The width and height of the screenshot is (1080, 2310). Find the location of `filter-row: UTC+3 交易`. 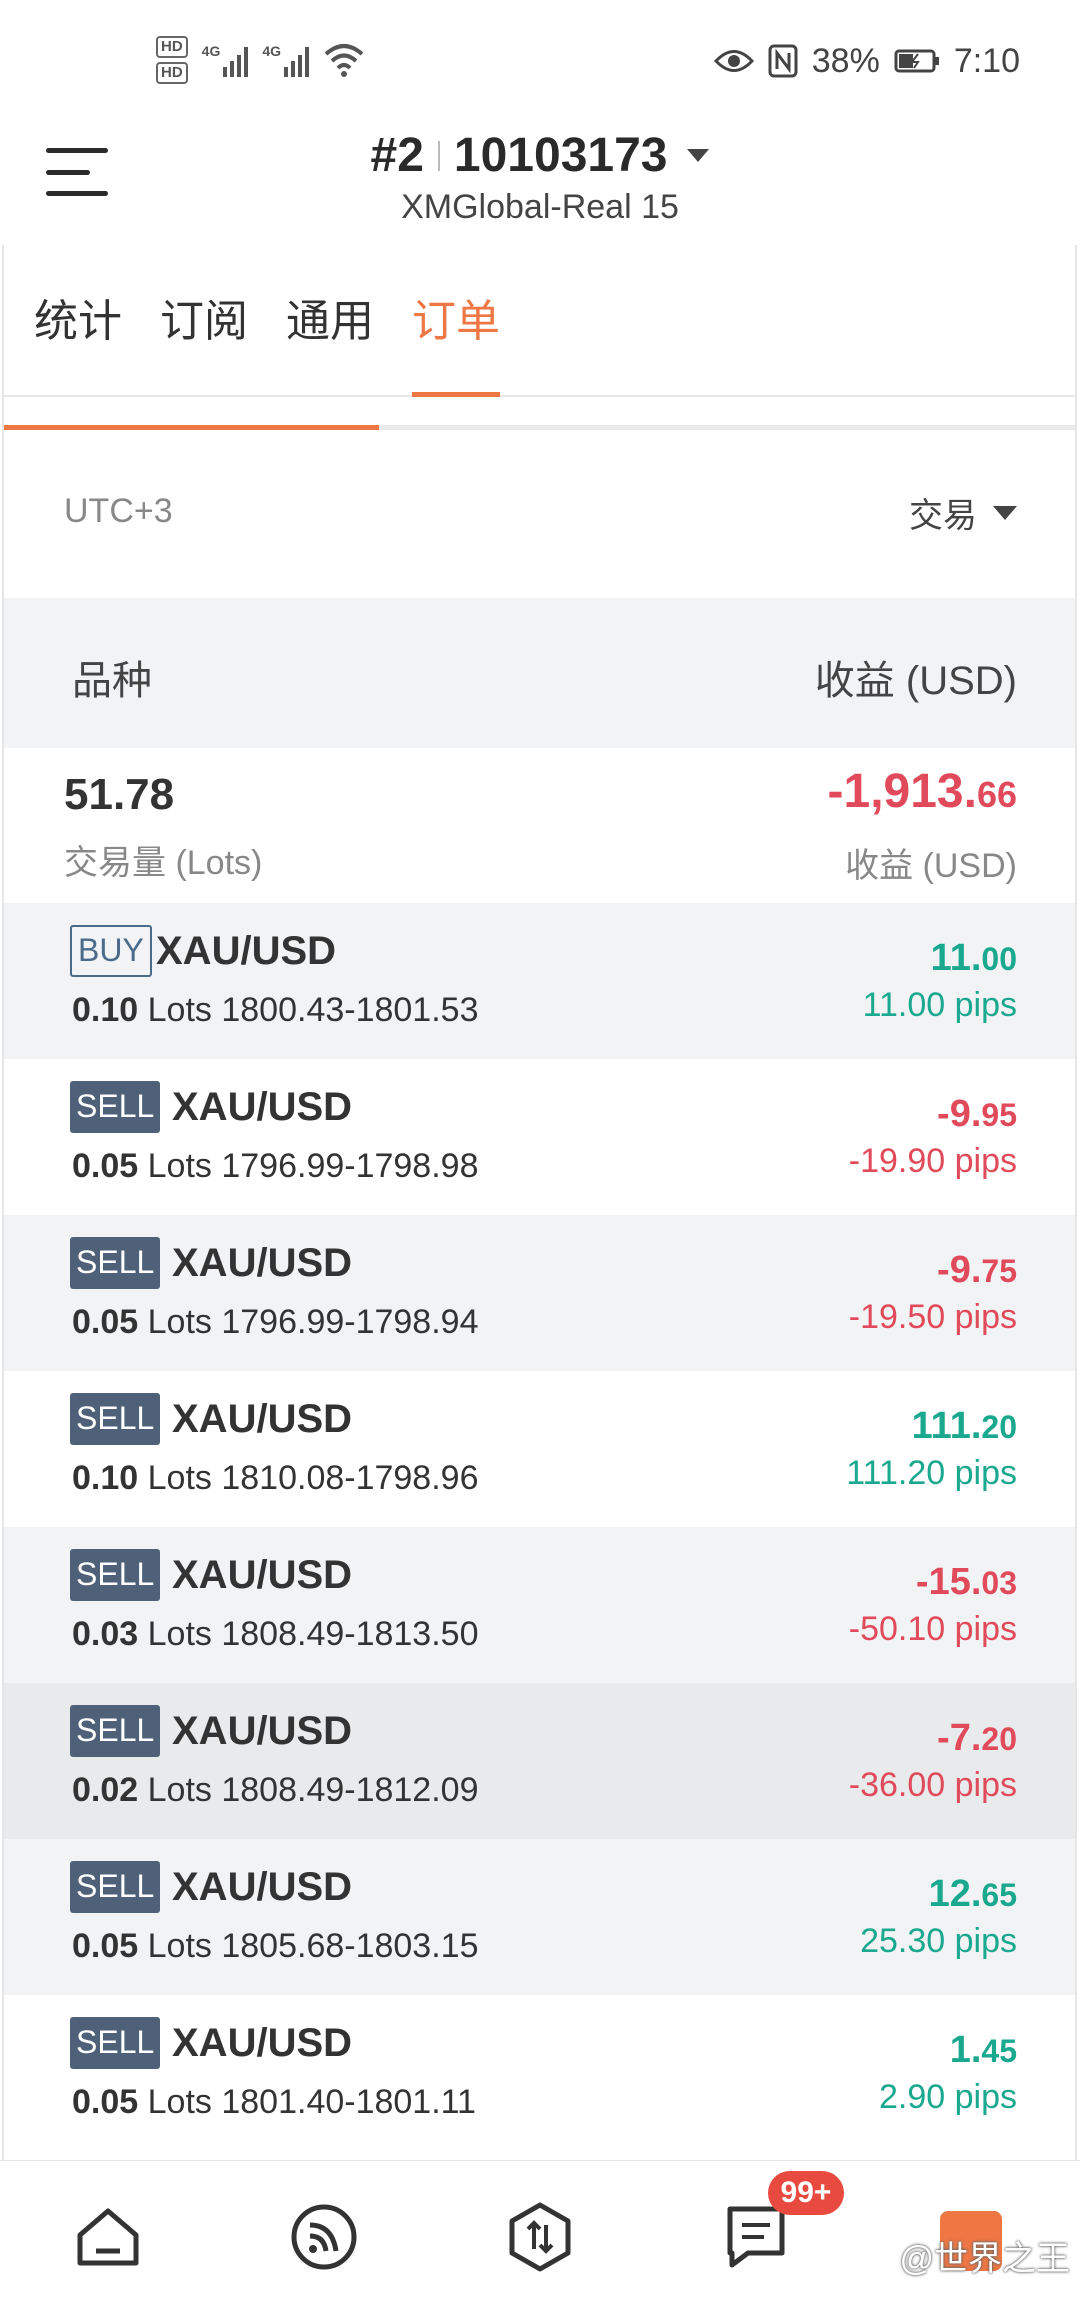

filter-row: UTC+3 交易 is located at coordinates (539, 514).